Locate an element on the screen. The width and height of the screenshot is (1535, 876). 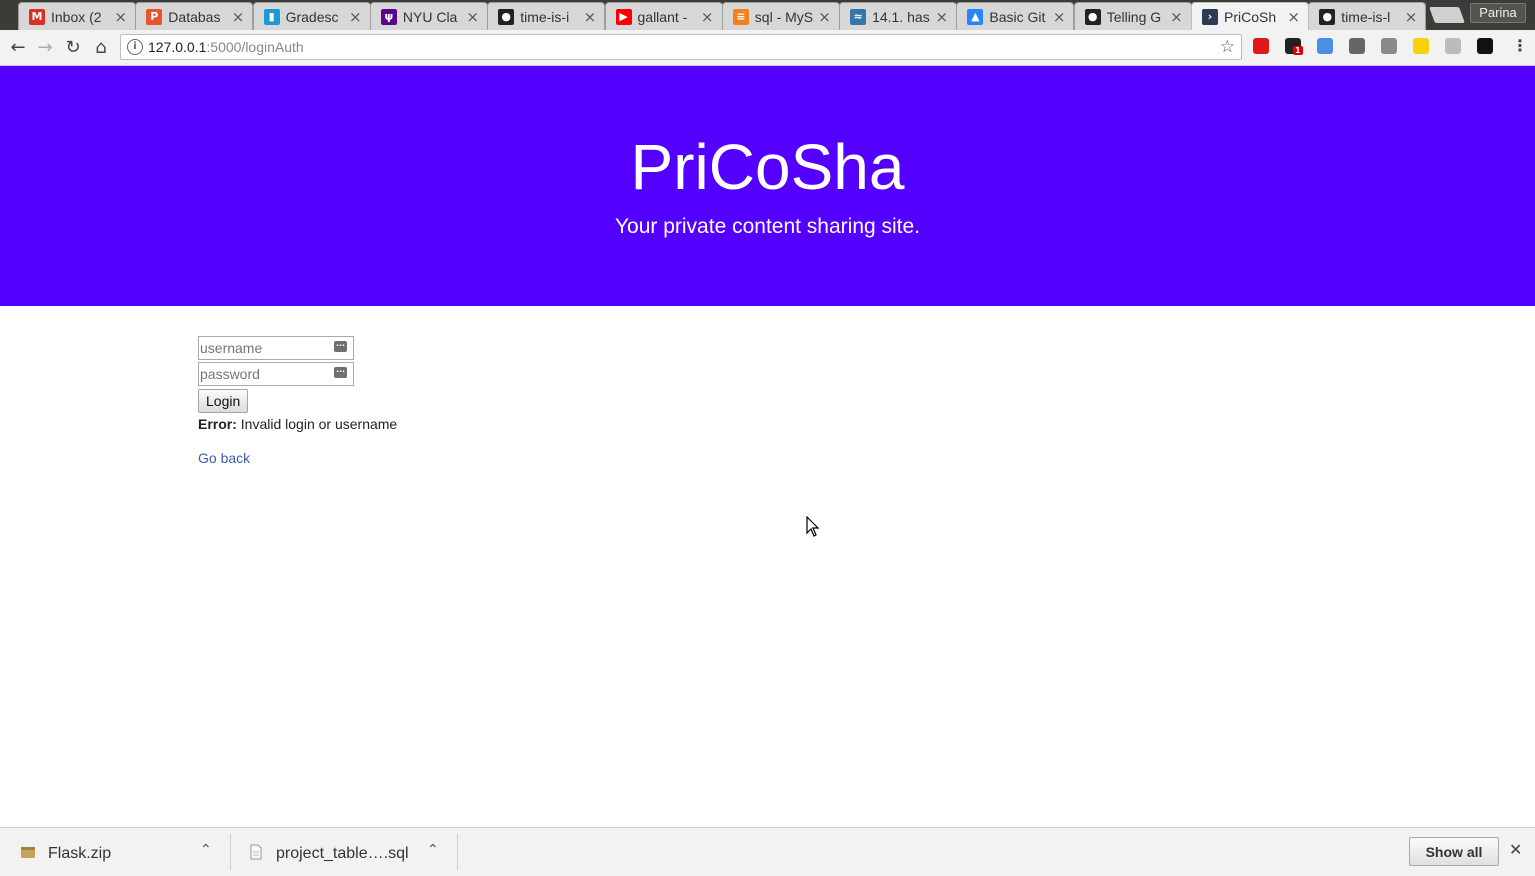
compass-extension-icon is located at coordinates (1325, 46).